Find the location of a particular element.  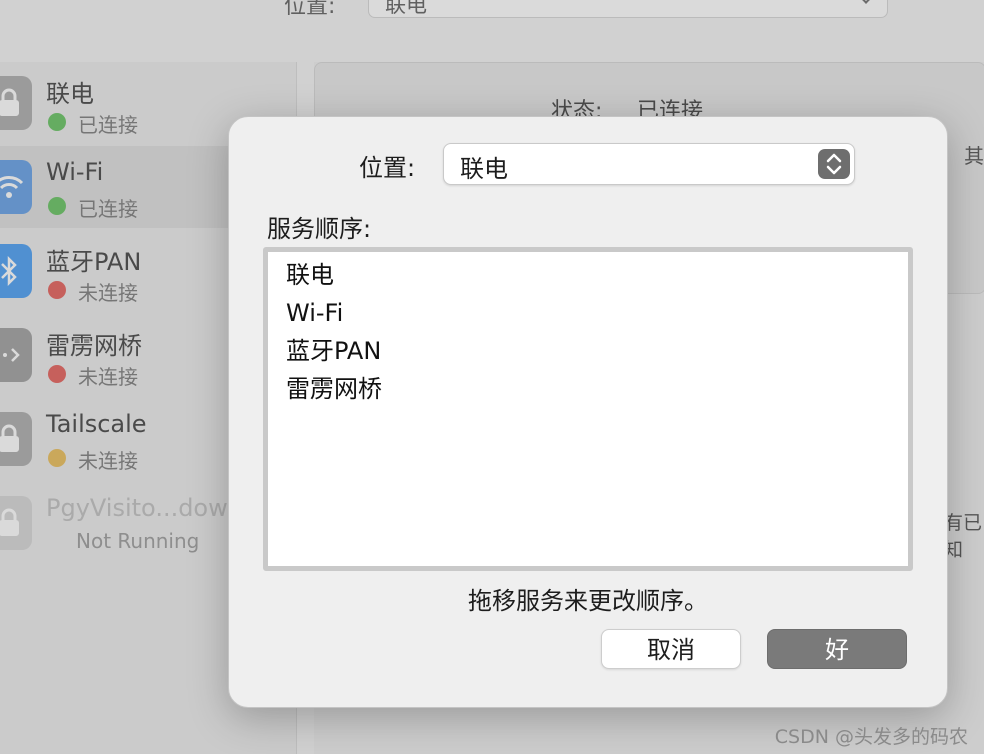

service-order-label: 服务顺序: is located at coordinates (319, 229).